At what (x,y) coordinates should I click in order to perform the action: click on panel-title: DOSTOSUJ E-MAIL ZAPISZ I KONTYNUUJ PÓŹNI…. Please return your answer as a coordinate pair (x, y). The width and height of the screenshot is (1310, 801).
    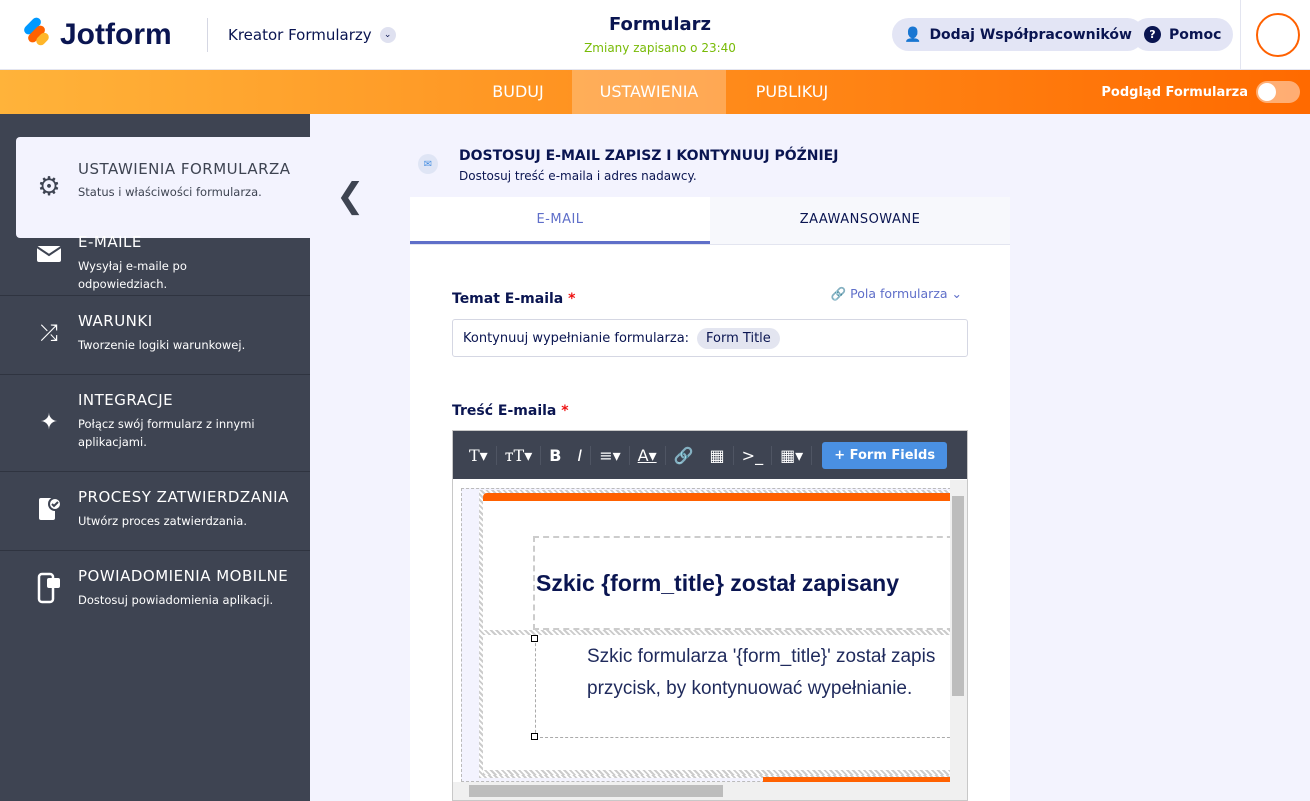
    Looking at the image, I should click on (649, 156).